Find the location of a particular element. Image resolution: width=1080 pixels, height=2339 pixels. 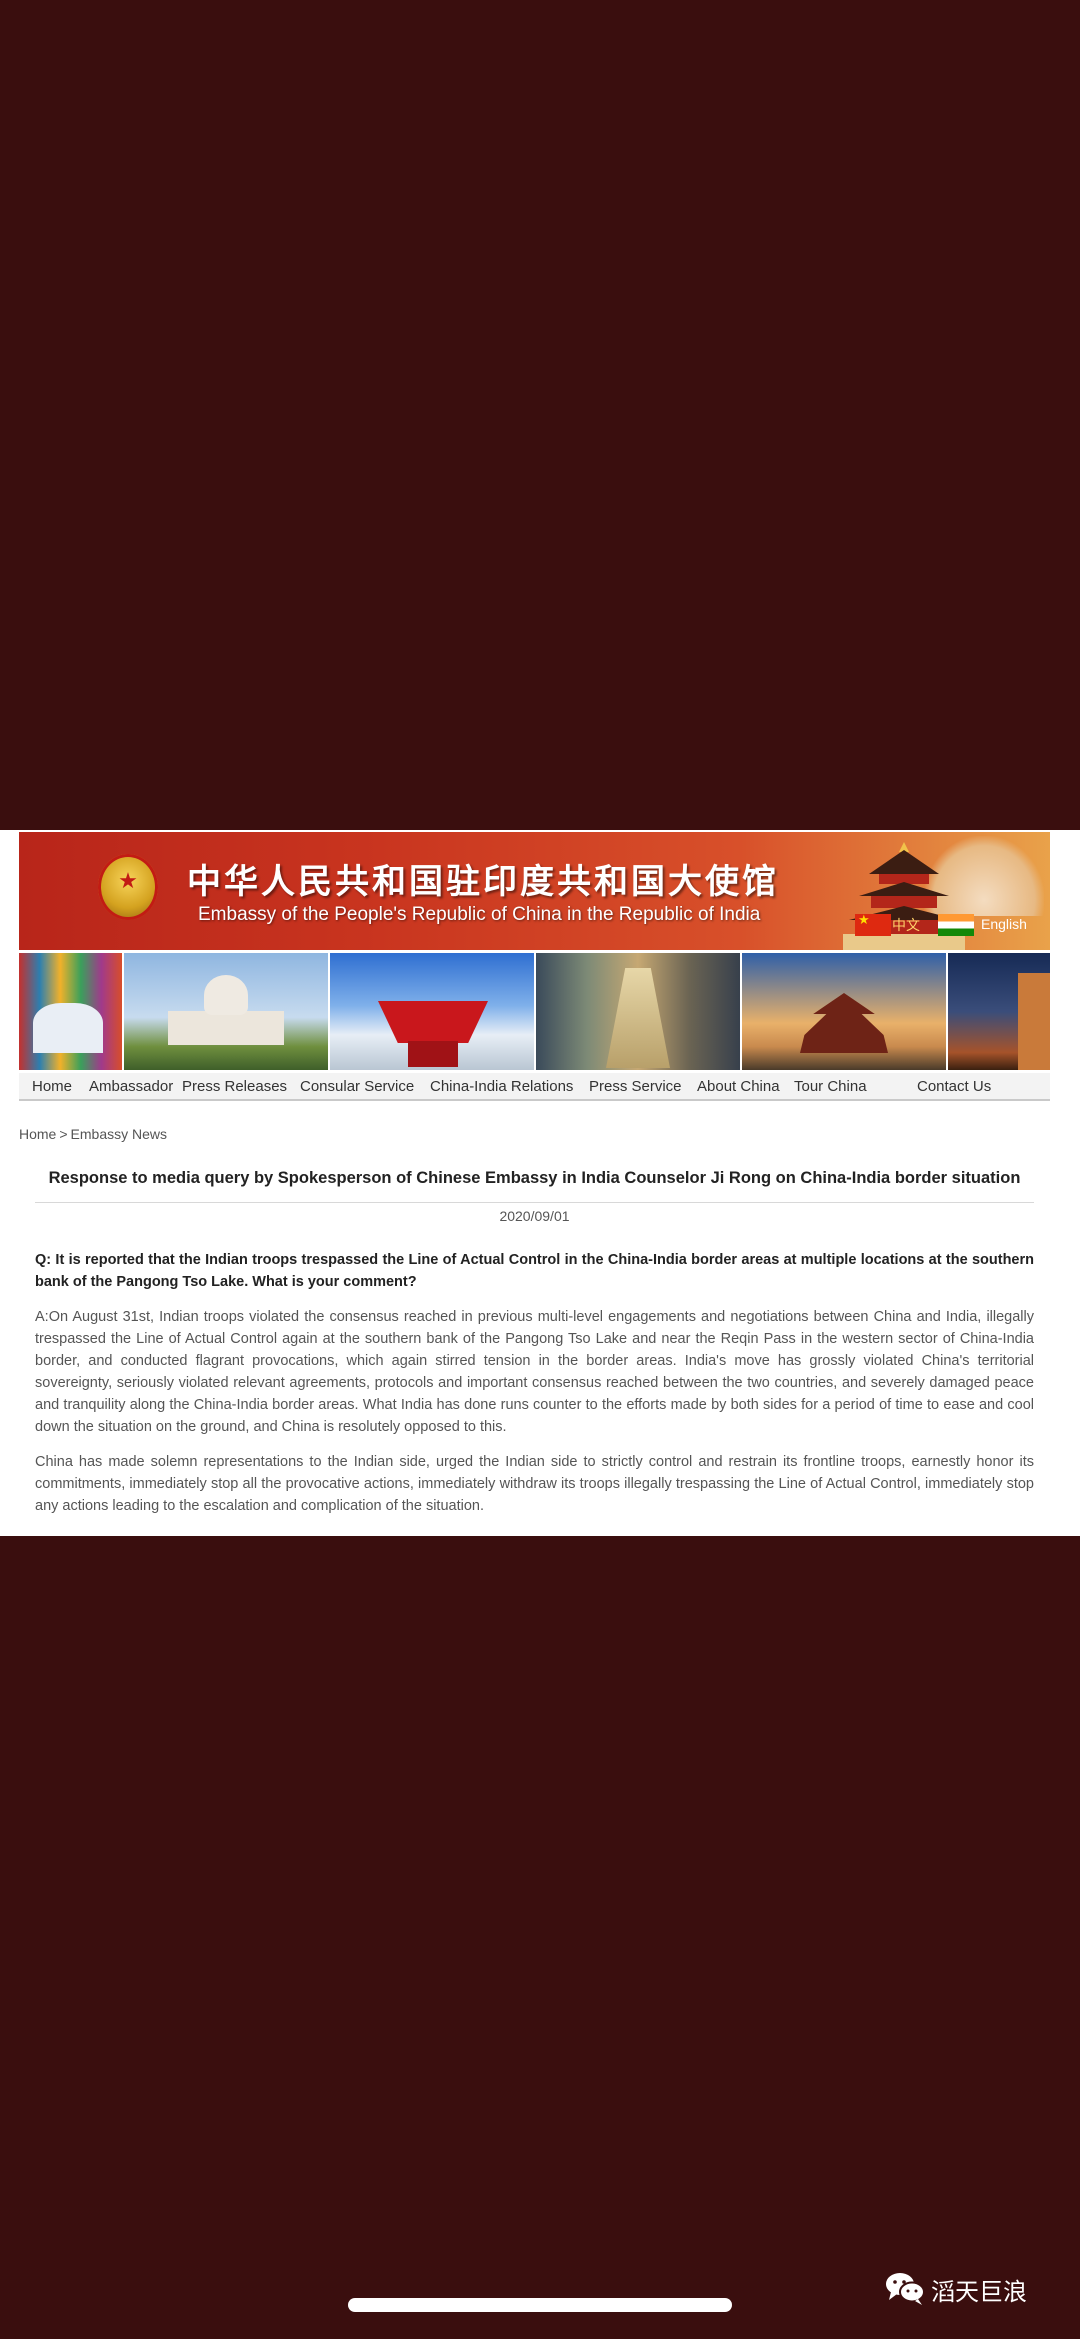

breadcrumb: Home > Embassy News is located at coordinates (93, 1134).